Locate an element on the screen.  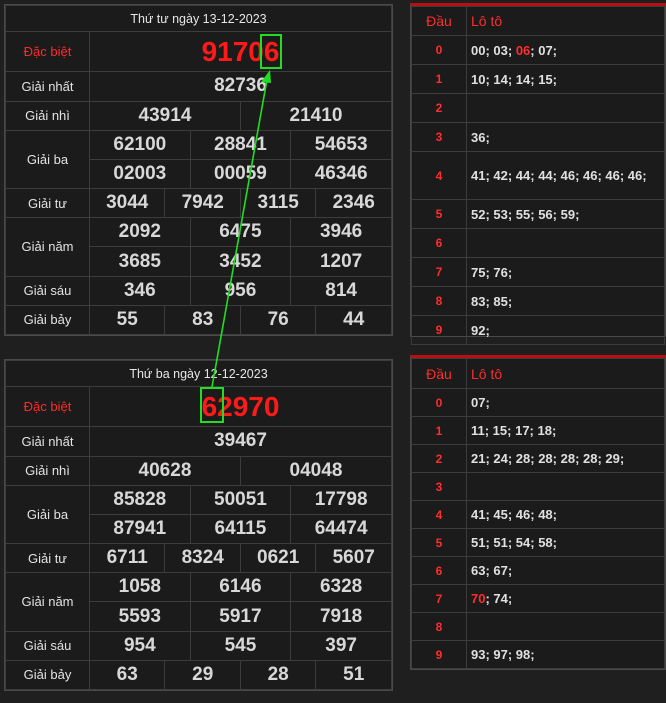
fourth-prize-number: 2346 is located at coordinates (353, 203).